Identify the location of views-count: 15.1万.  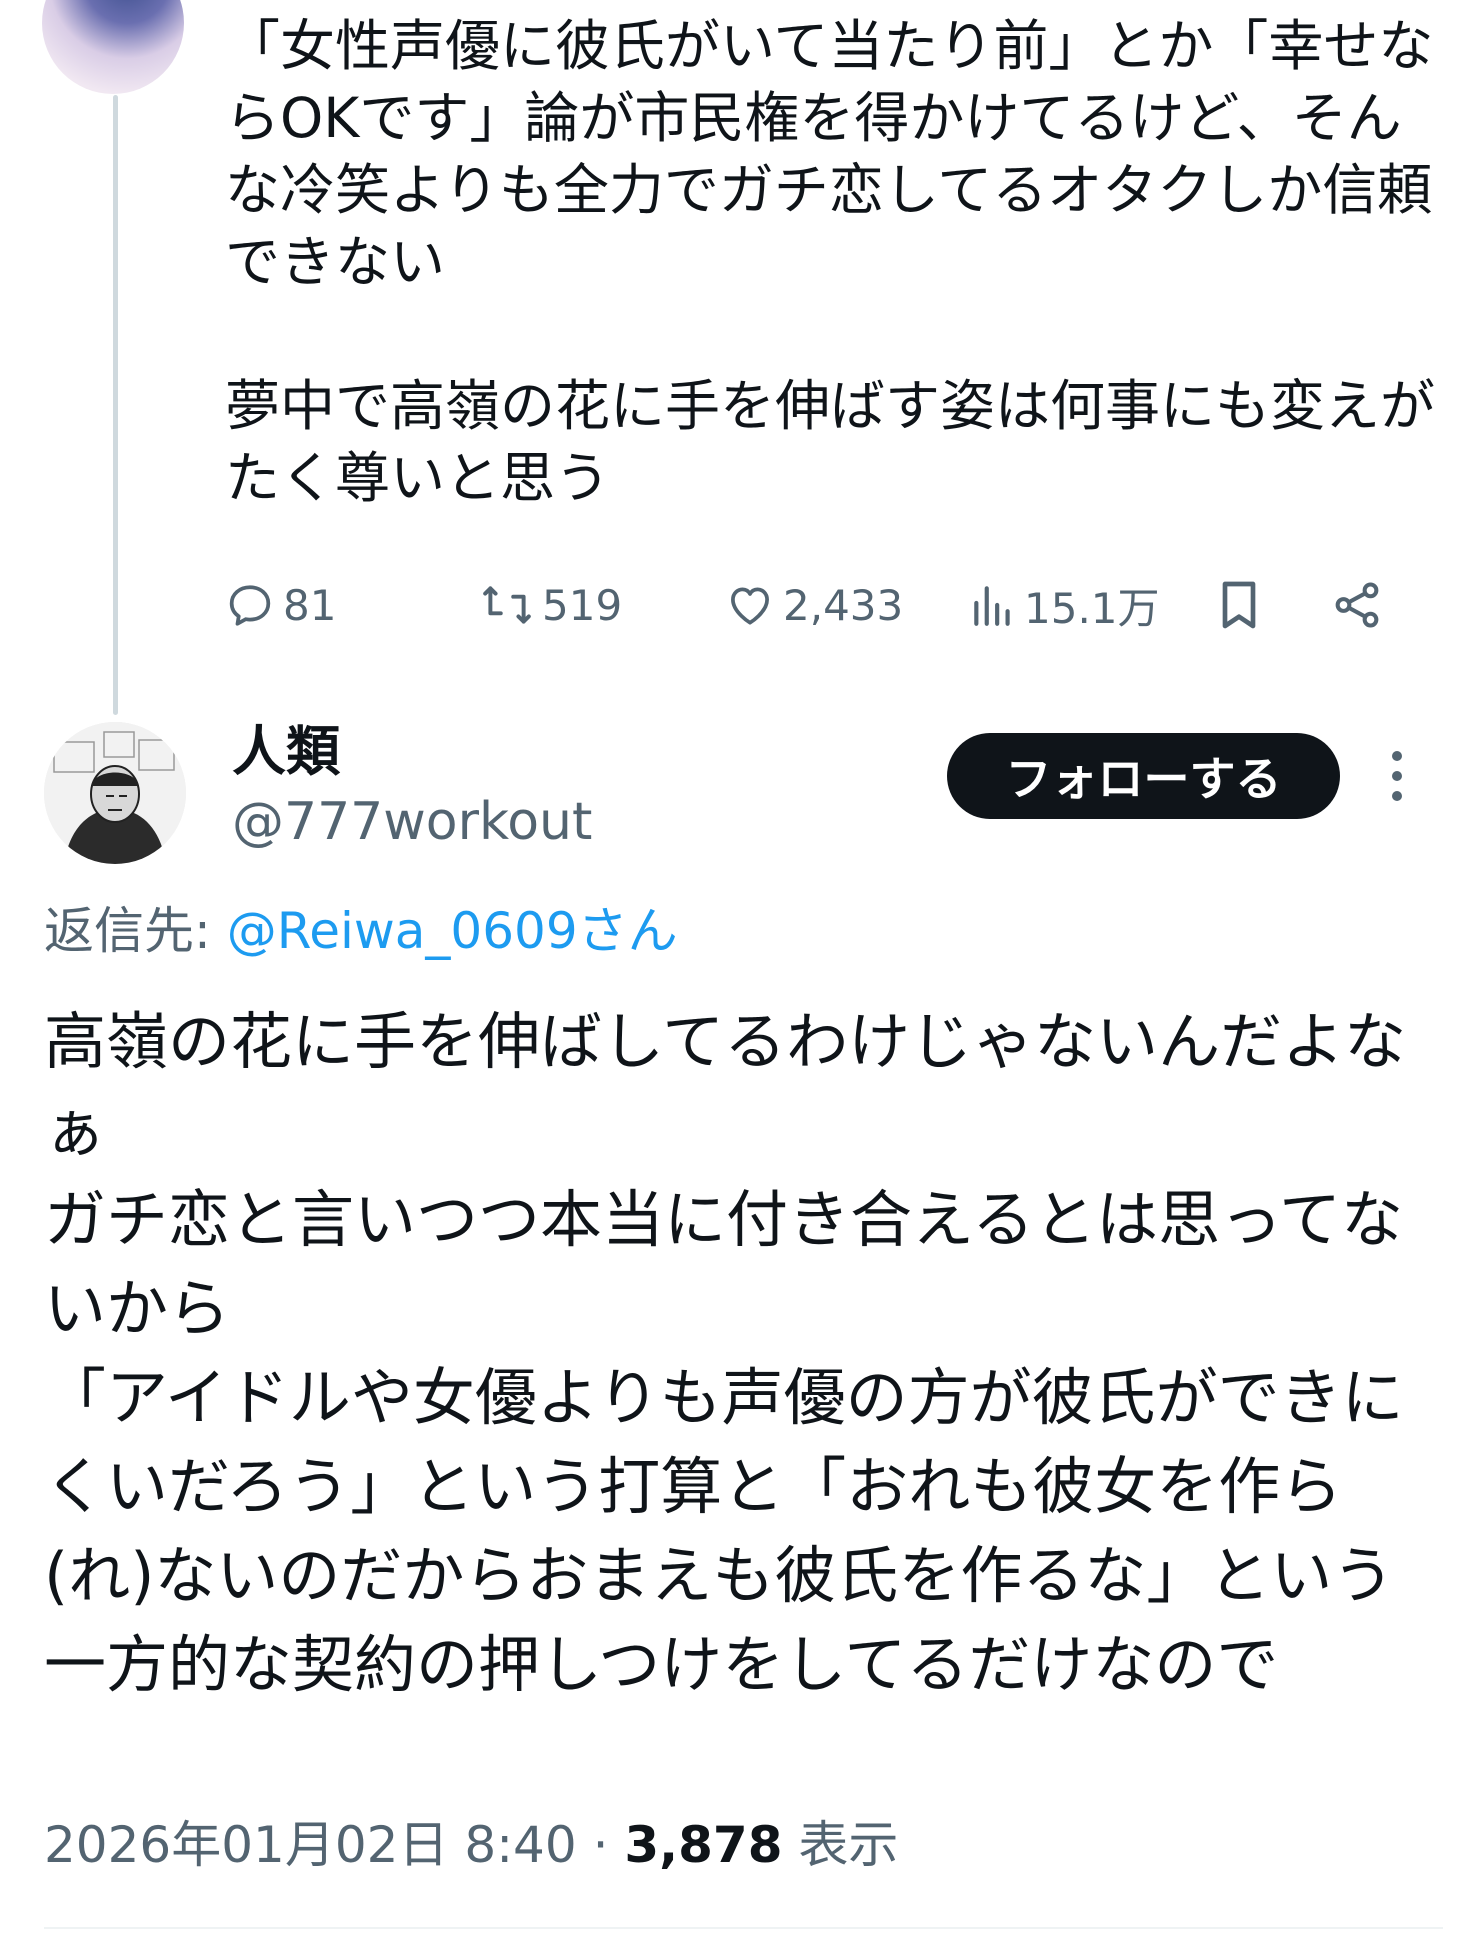
(1092, 608).